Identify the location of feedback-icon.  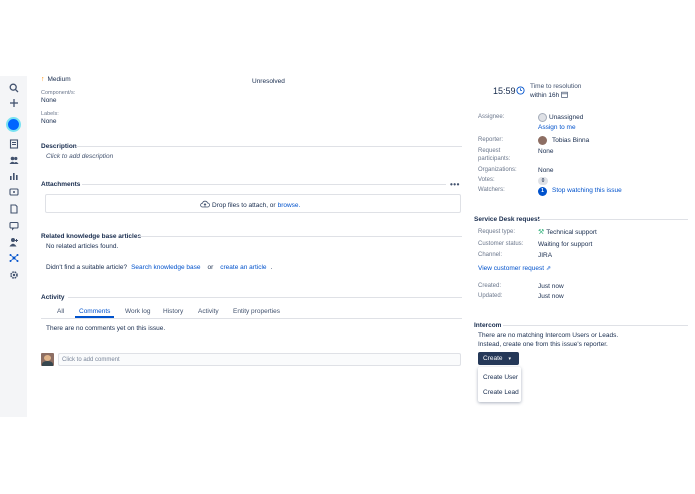
(13, 226).